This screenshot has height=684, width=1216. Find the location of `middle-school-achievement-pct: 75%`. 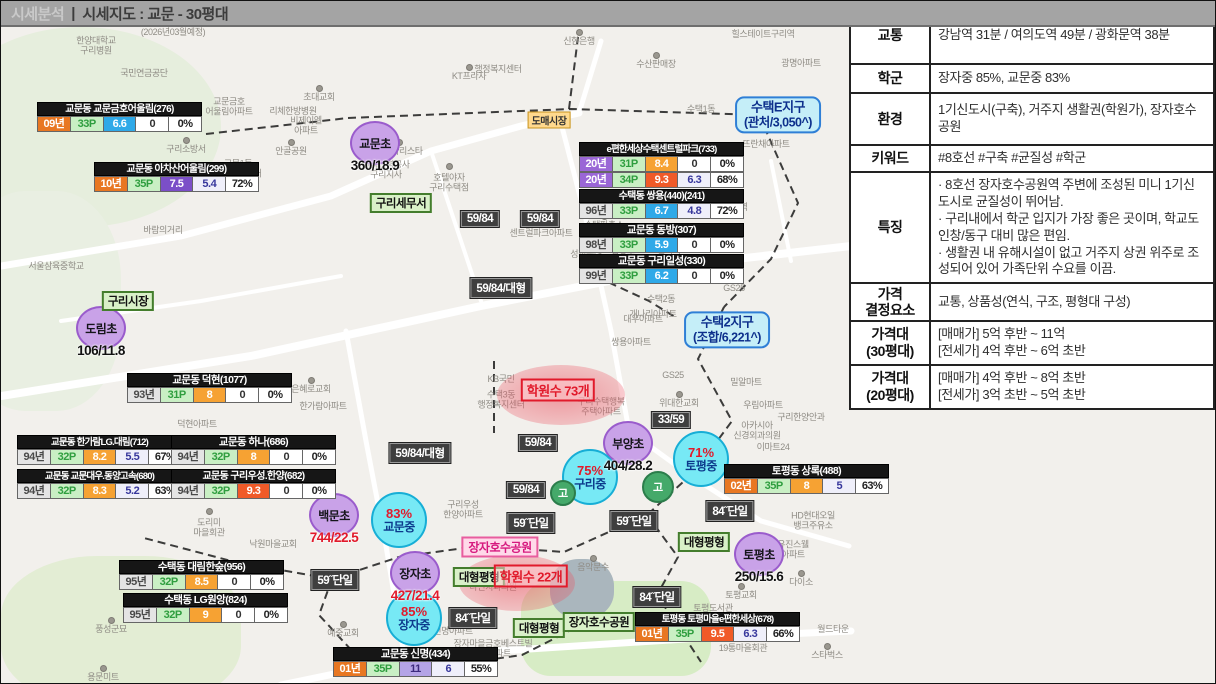

middle-school-achievement-pct: 75% is located at coordinates (590, 470).